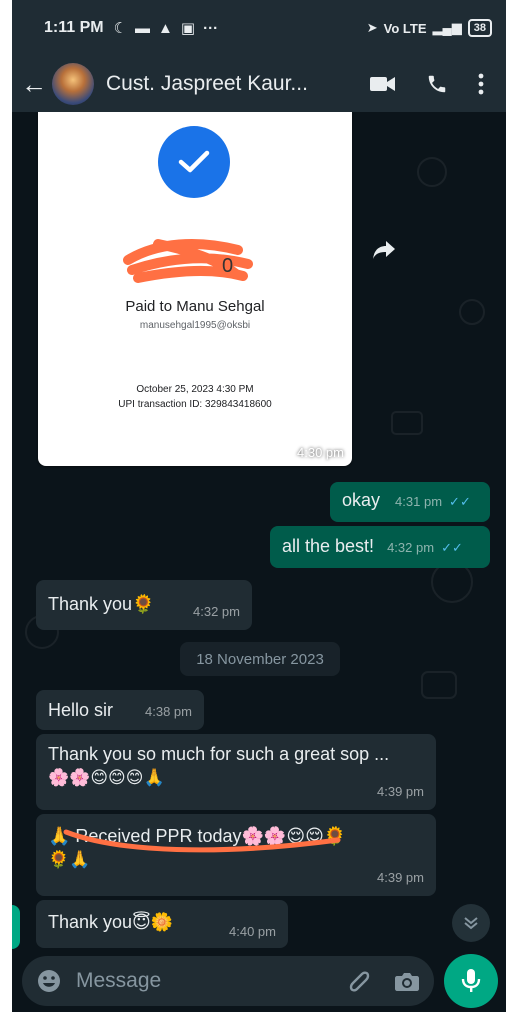 The image size is (516, 1012). What do you see at coordinates (16, 927) in the screenshot?
I see `side-floating-button` at bounding box center [16, 927].